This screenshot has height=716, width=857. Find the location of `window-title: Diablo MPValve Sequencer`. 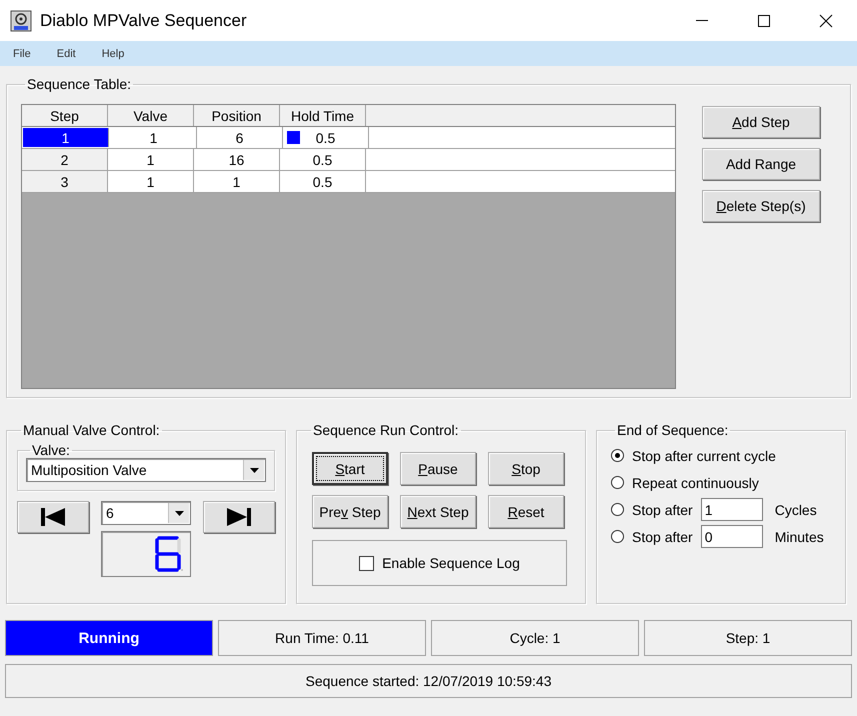

window-title: Diablo MPValve Sequencer is located at coordinates (144, 20).